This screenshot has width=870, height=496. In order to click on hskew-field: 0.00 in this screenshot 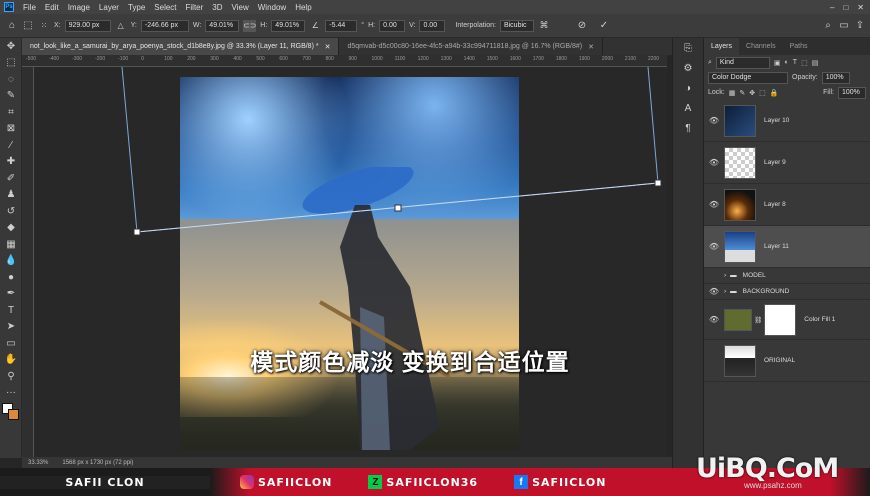, I will do `click(392, 25)`.